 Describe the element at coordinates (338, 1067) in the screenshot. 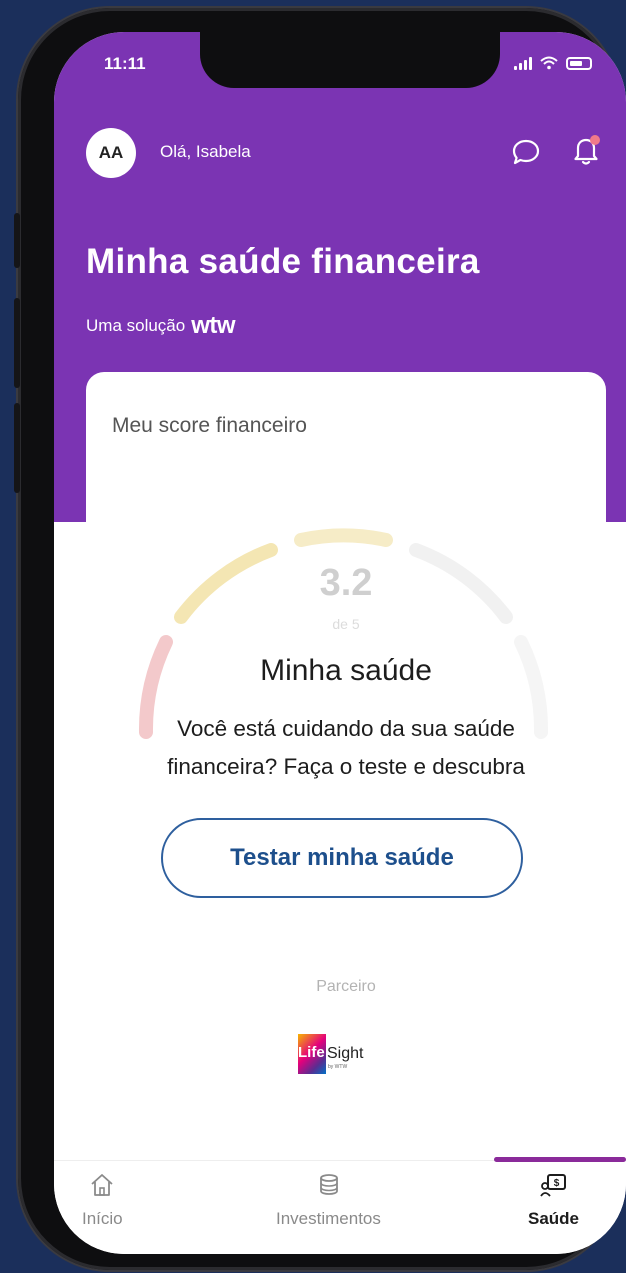

I see `lifesight-logo-byline: by WTW` at that location.